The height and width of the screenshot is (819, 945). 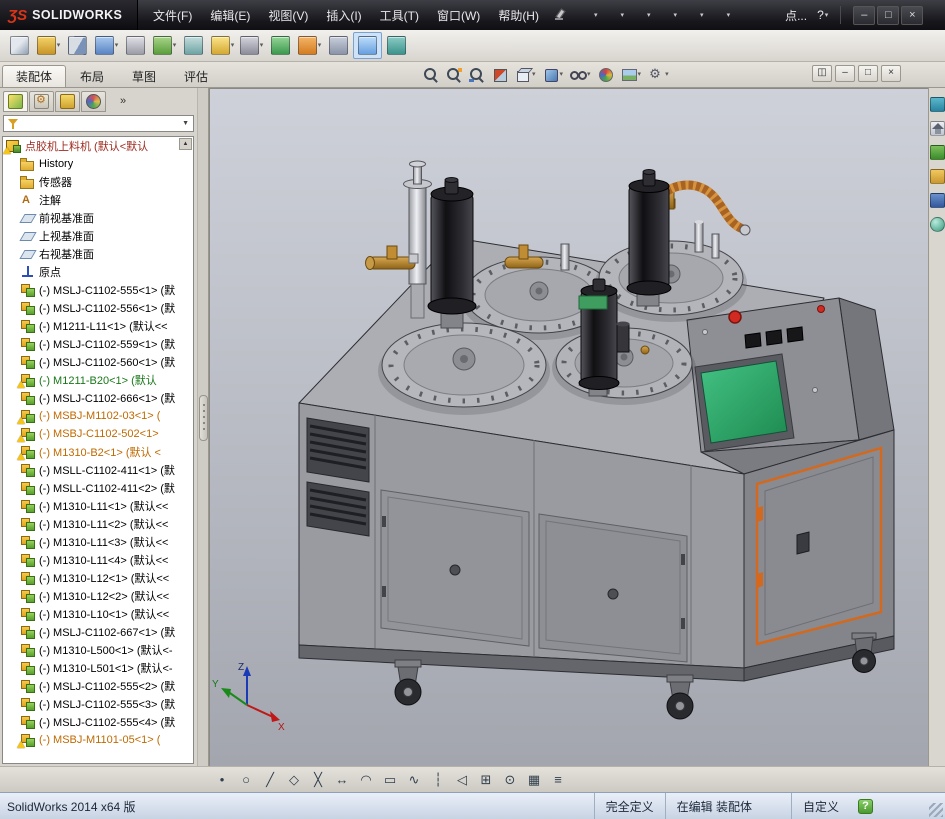 I want to click on home-icon, so click(x=937, y=128).